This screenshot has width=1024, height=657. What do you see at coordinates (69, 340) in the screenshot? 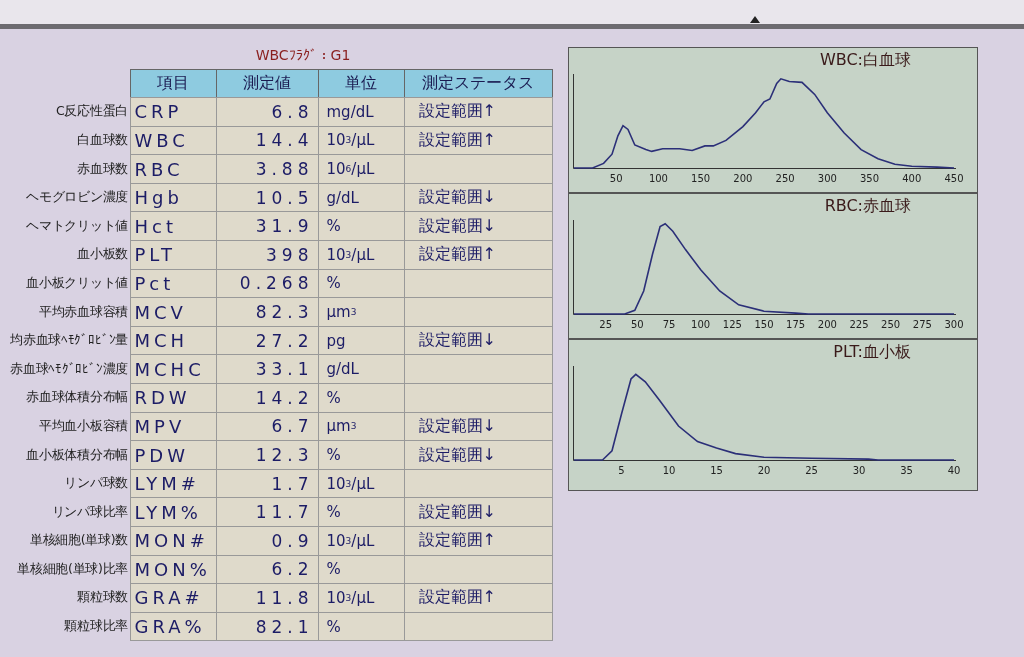
I see `row-label: 均赤血球ﾍﾓｸﾞﾛﾋﾞﾝ量` at bounding box center [69, 340].